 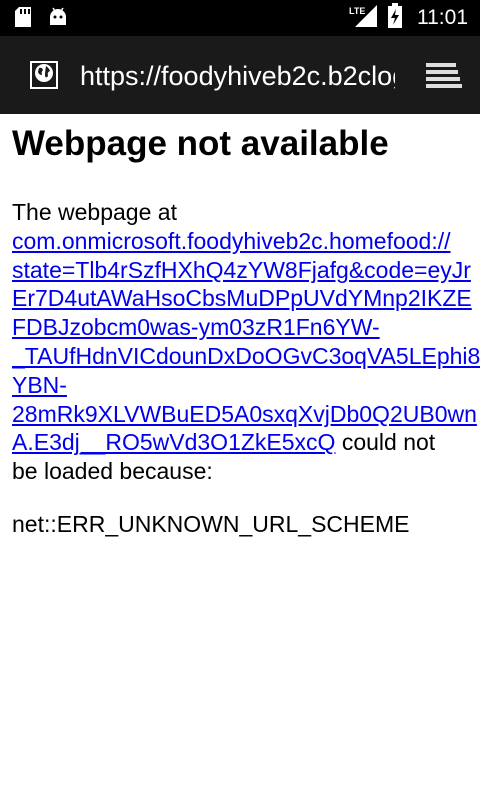 I want to click on status-right-icons: LTE 11:01, so click(x=408, y=18).